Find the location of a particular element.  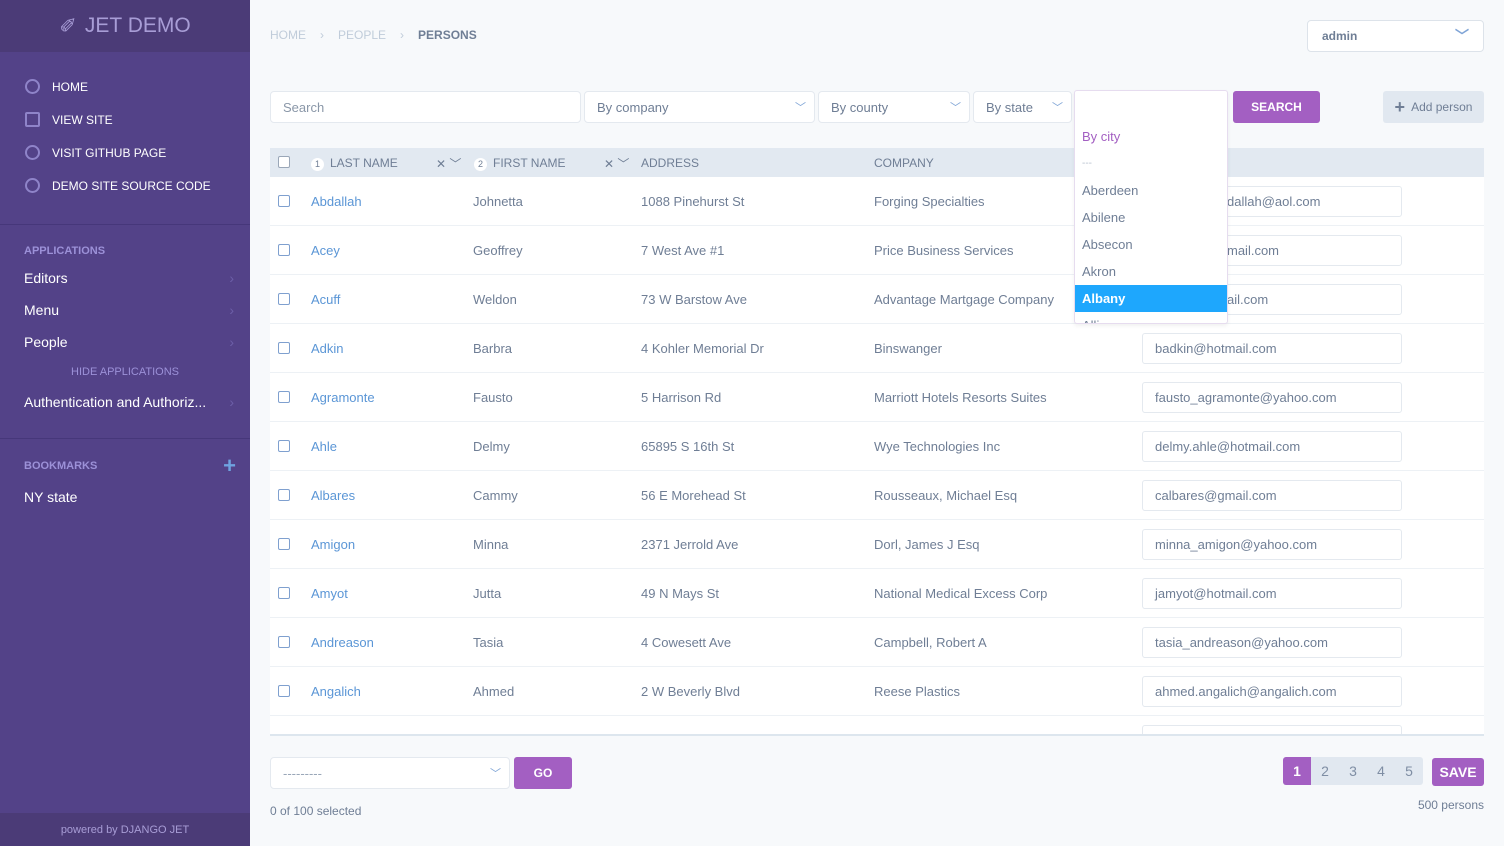

company: Dorl, James J Esq is located at coordinates (927, 544).